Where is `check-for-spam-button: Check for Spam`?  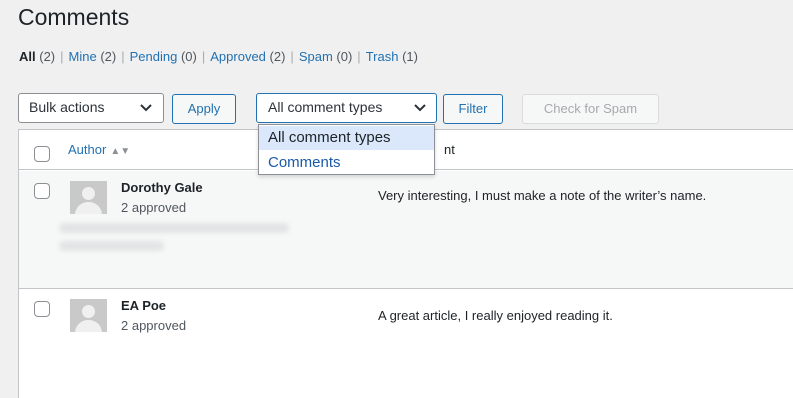
check-for-spam-button: Check for Spam is located at coordinates (590, 109).